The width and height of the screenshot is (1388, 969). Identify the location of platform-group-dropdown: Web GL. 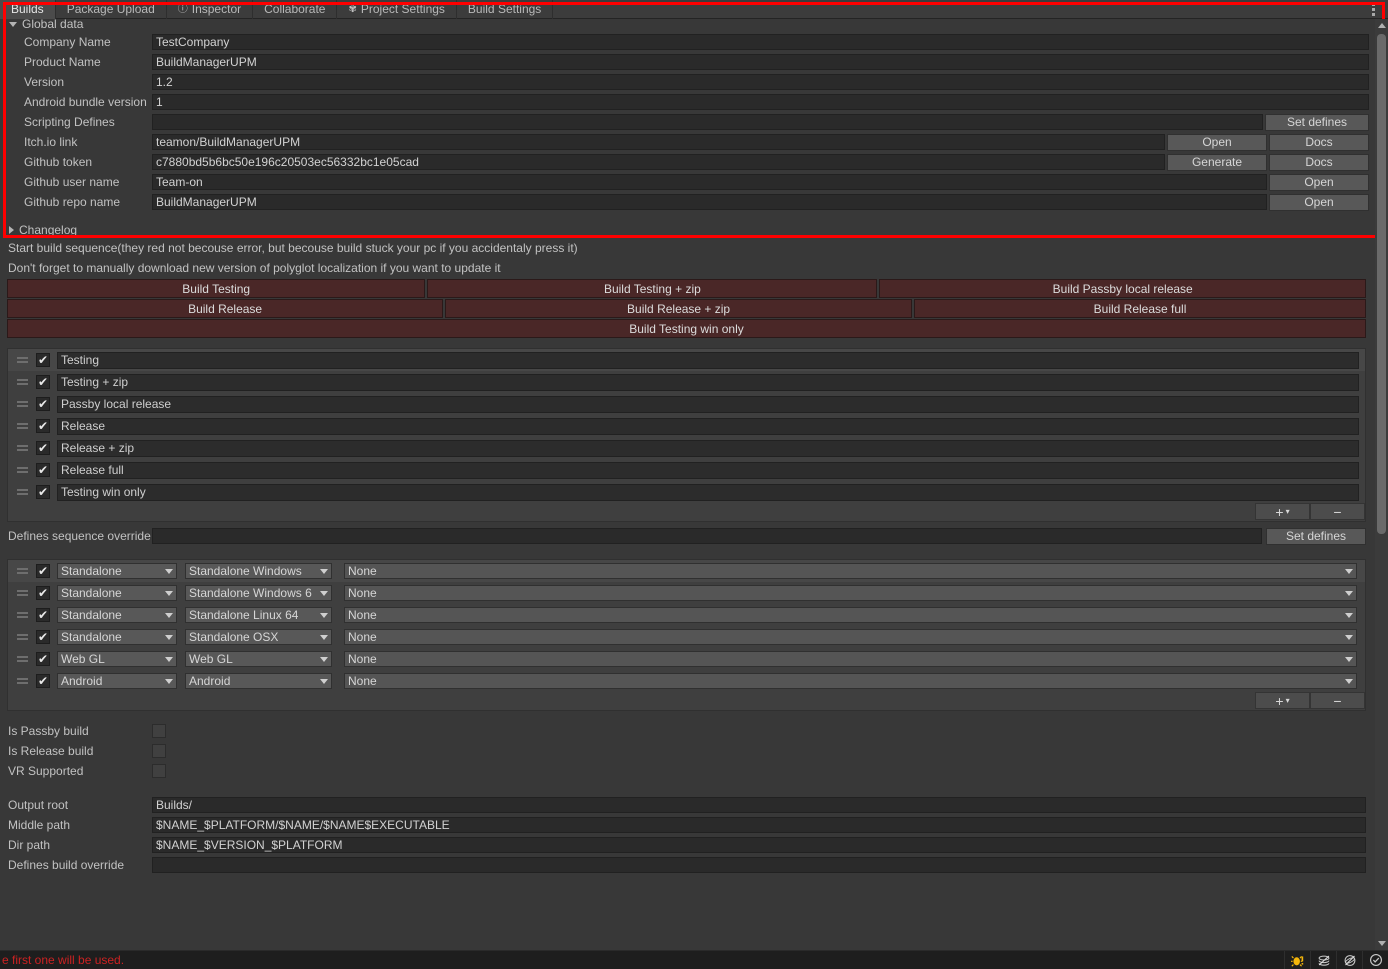
(117, 659).